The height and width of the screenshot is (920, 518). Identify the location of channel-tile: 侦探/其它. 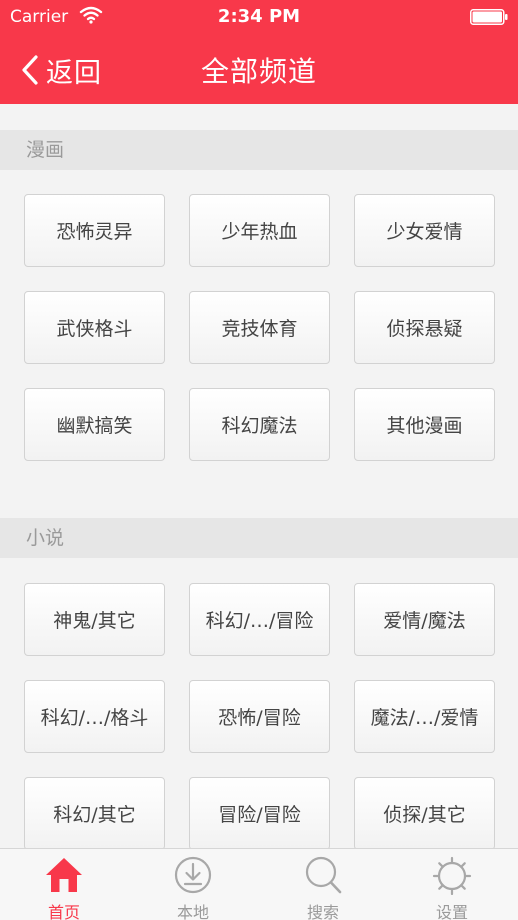
(424, 812).